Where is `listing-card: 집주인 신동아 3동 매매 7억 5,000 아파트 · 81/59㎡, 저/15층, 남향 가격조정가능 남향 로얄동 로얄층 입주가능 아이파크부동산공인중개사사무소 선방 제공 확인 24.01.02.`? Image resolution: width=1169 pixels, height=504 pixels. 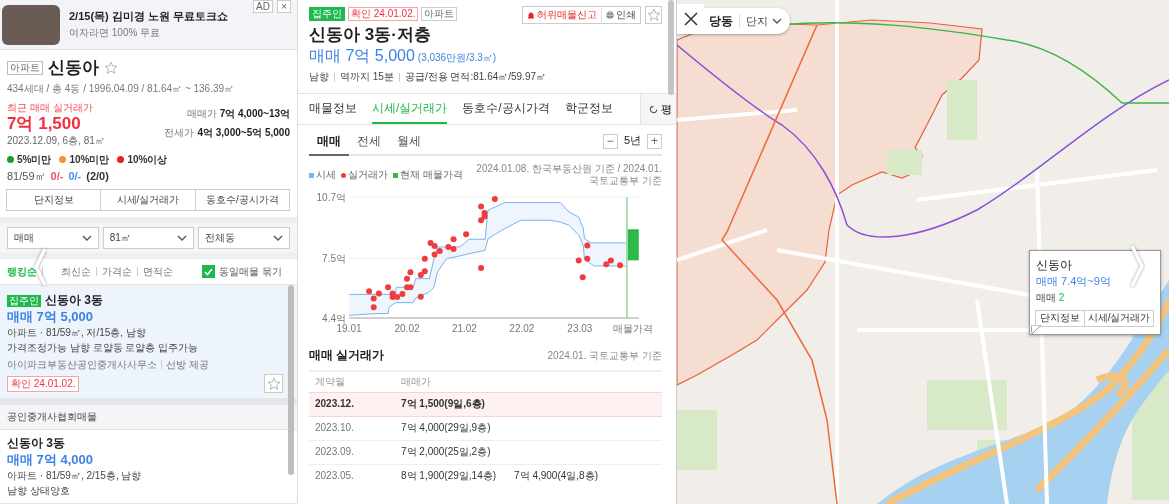
listing-card: 집주인 신동아 3동 매매 7억 5,000 아파트 · 81/59㎡, 저/15층, 남향 가격조정가능 남향 로얄동 로얄층 입주가능 아이파크부동산공인중개사사무소 선방 제공 확인 24.01.02. is located at coordinates (148, 342).